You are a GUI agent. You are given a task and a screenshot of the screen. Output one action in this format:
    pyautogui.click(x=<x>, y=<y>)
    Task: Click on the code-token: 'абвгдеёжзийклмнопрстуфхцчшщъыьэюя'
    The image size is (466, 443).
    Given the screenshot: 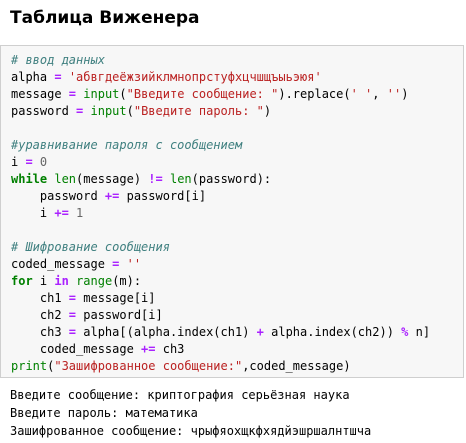 What is the action you would take?
    pyautogui.click(x=195, y=77)
    